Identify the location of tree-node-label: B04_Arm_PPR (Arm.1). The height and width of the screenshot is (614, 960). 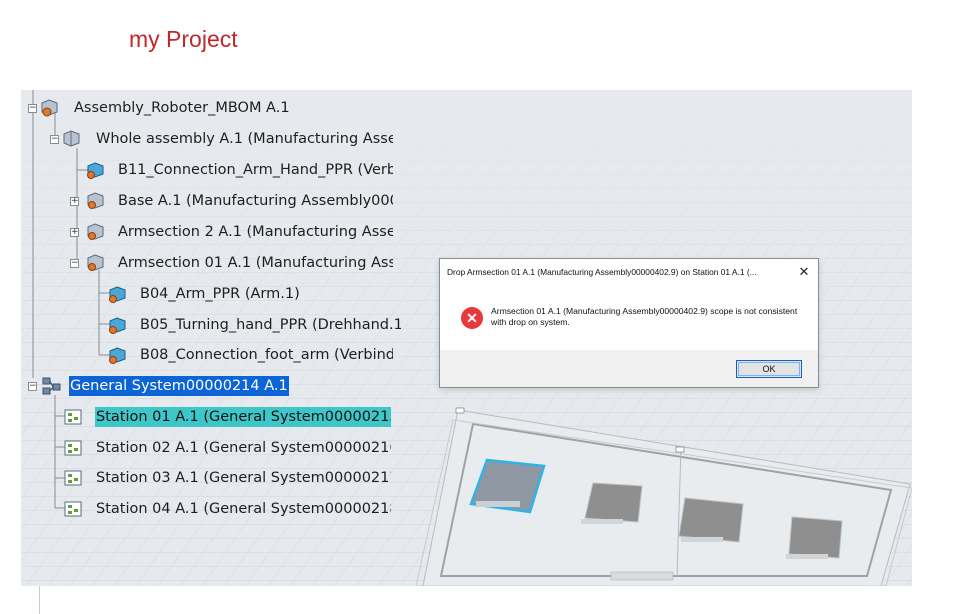
(220, 294).